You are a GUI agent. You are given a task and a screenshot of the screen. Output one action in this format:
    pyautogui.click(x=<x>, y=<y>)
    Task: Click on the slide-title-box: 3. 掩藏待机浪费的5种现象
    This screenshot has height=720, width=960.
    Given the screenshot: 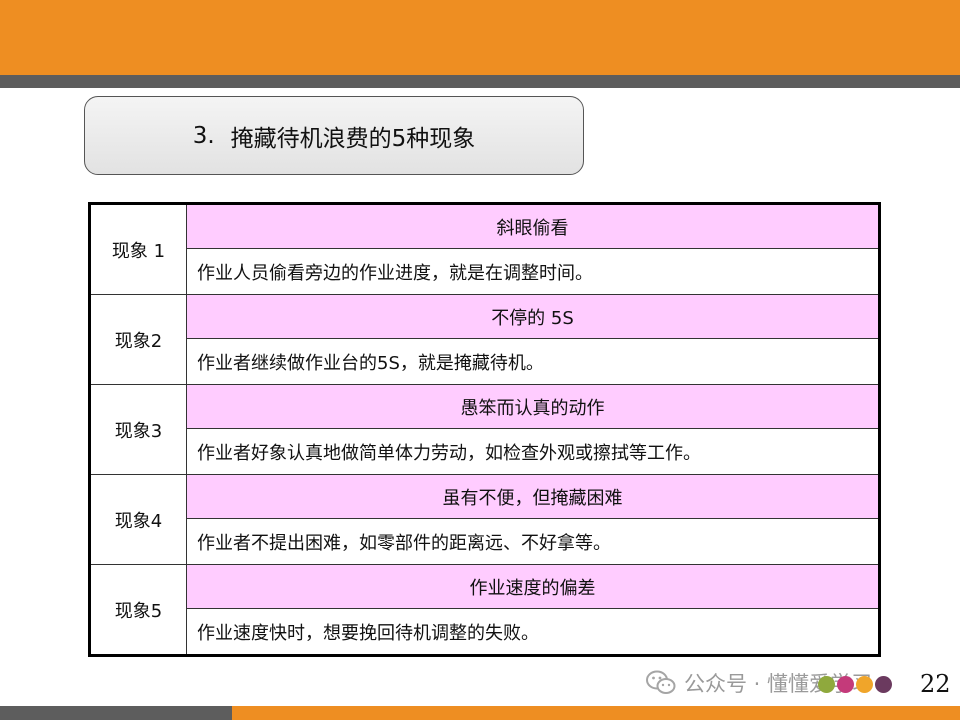 What is the action you would take?
    pyautogui.click(x=334, y=135)
    